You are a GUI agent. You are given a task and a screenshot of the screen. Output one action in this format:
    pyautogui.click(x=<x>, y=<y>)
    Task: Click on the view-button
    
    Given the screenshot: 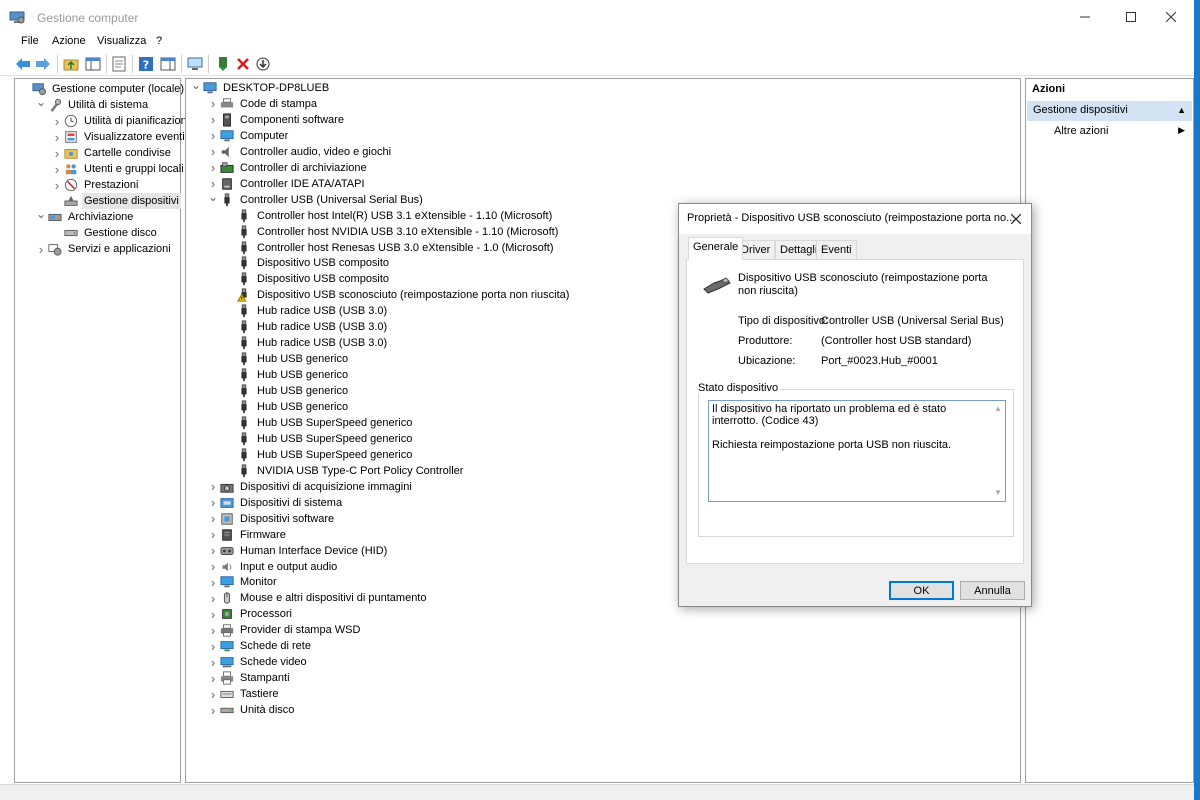 What is the action you would take?
    pyautogui.click(x=168, y=64)
    